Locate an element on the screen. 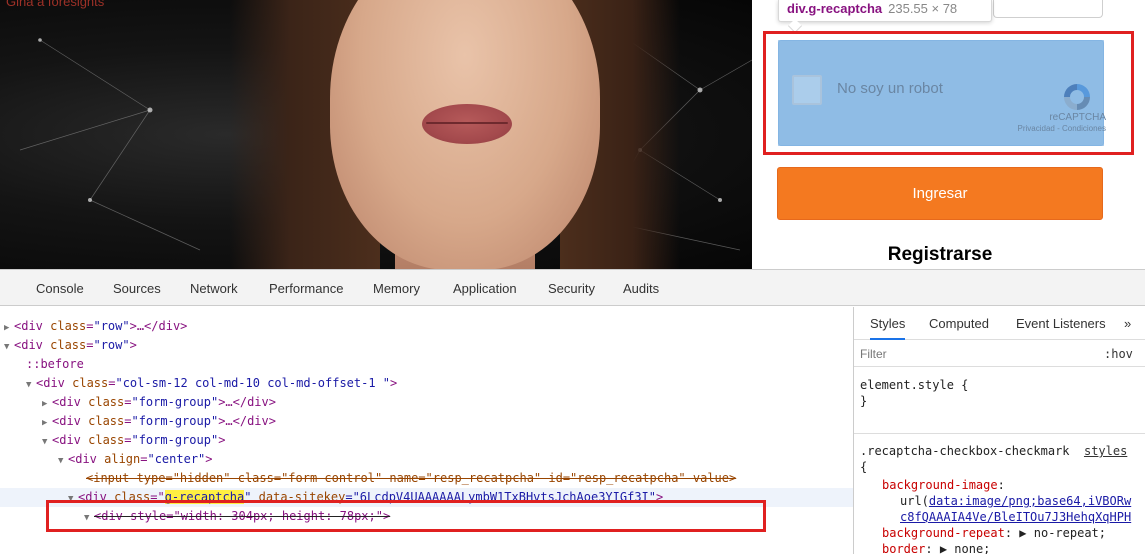 The width and height of the screenshot is (1145, 554). tab-security: Security is located at coordinates (571, 288).